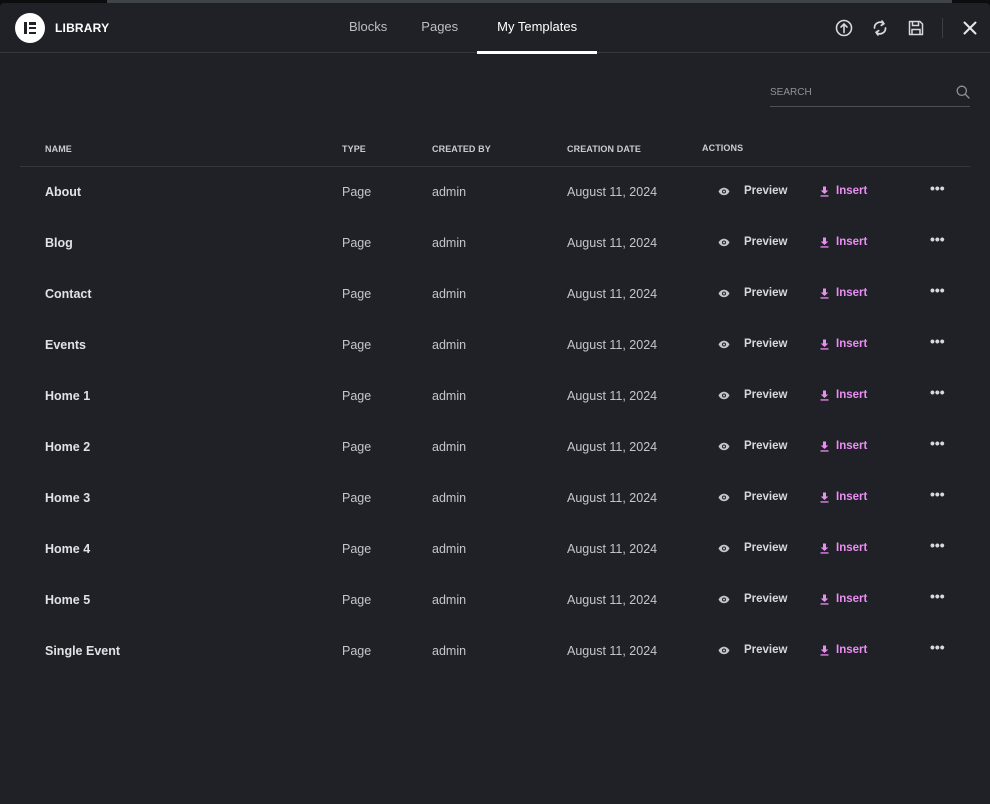  What do you see at coordinates (942, 28) in the screenshot?
I see `header-divider` at bounding box center [942, 28].